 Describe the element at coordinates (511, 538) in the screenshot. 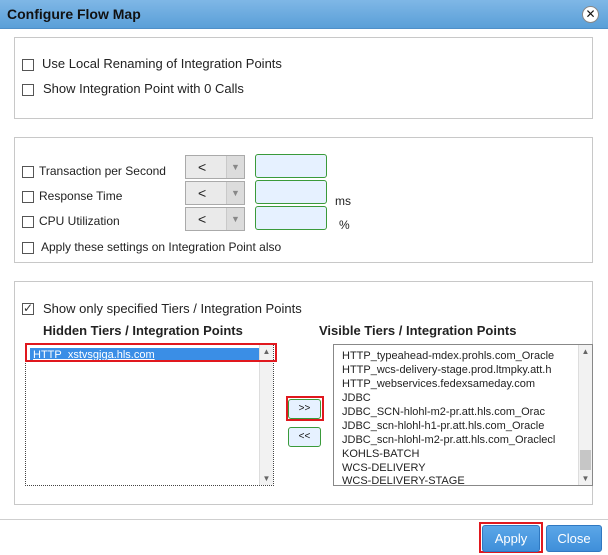

I see `apply-button: Apply` at that location.